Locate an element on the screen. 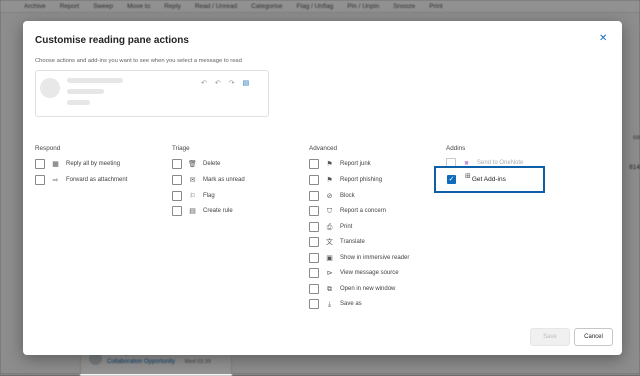  option-label: Print is located at coordinates (346, 227).